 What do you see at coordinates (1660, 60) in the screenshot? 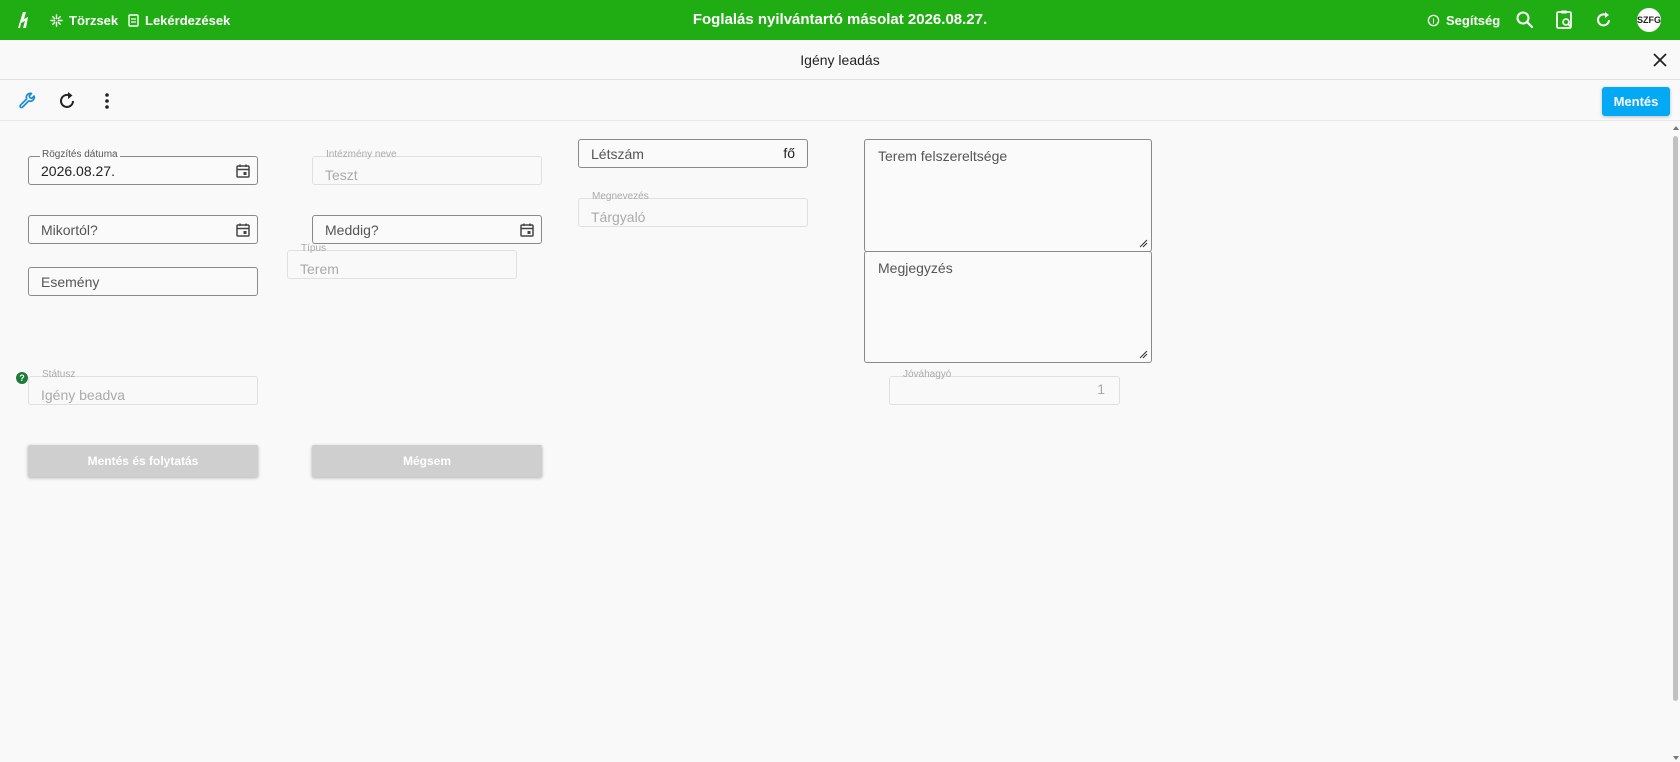
I see `close-icon` at bounding box center [1660, 60].